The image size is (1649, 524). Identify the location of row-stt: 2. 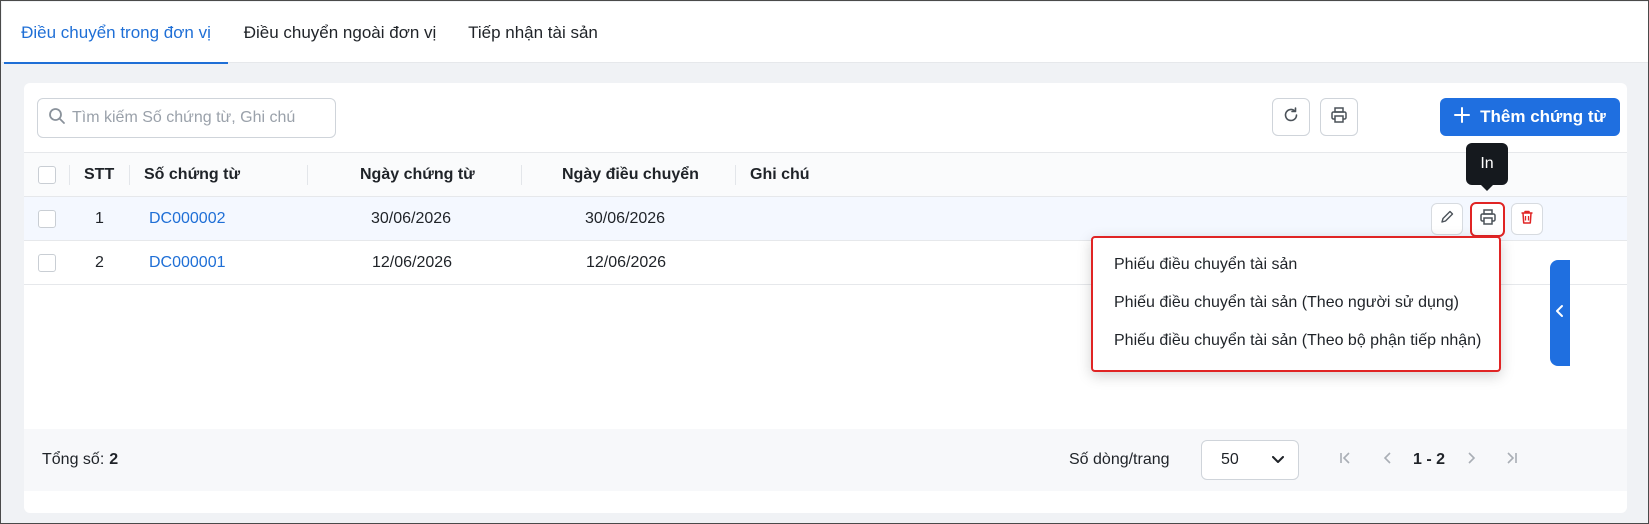
(99, 262).